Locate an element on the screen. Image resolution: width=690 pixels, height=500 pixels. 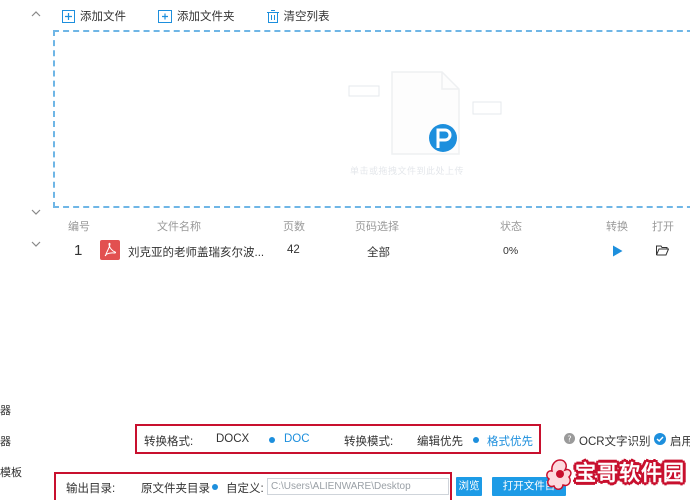
clear-list-button: 清空列表 is located at coordinates (298, 16).